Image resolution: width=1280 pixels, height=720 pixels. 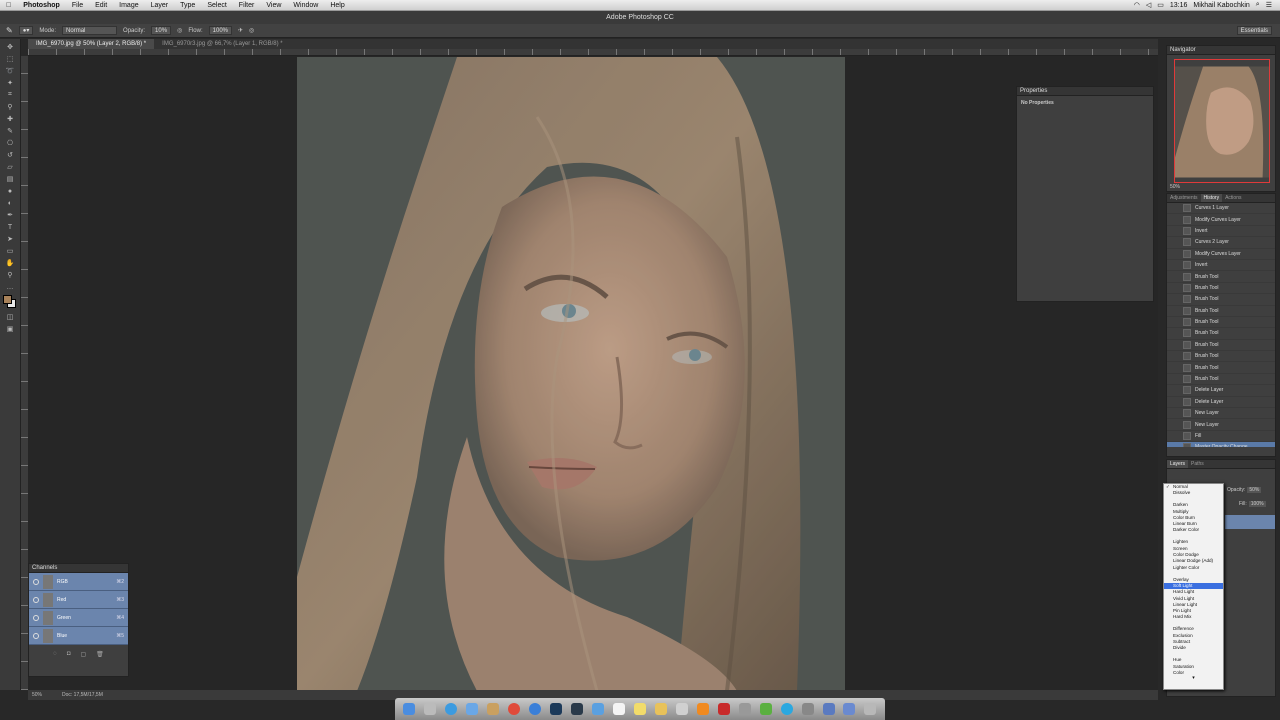 What do you see at coordinates (1233, 198) in the screenshot?
I see `tab-actions: Actions` at bounding box center [1233, 198].